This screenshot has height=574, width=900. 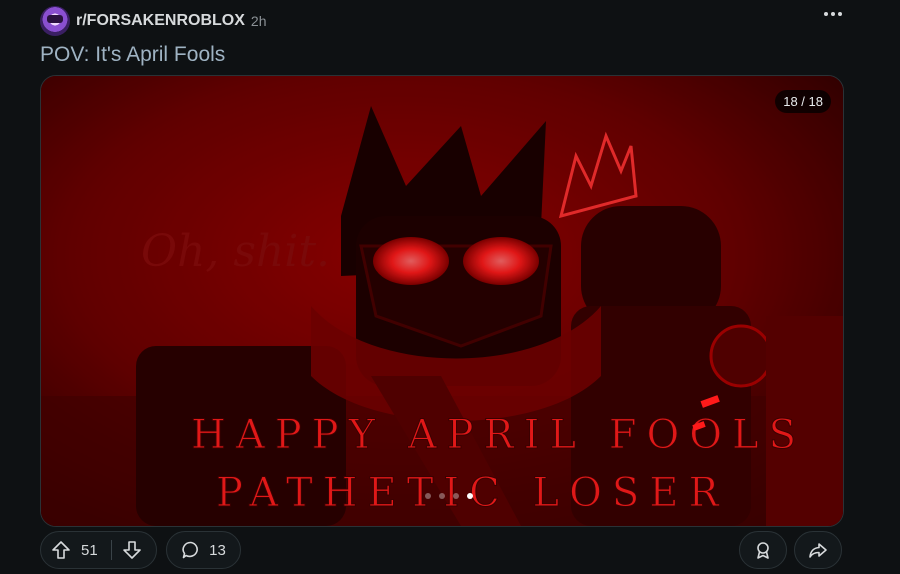 I want to click on comment-count: 13, so click(x=217, y=550).